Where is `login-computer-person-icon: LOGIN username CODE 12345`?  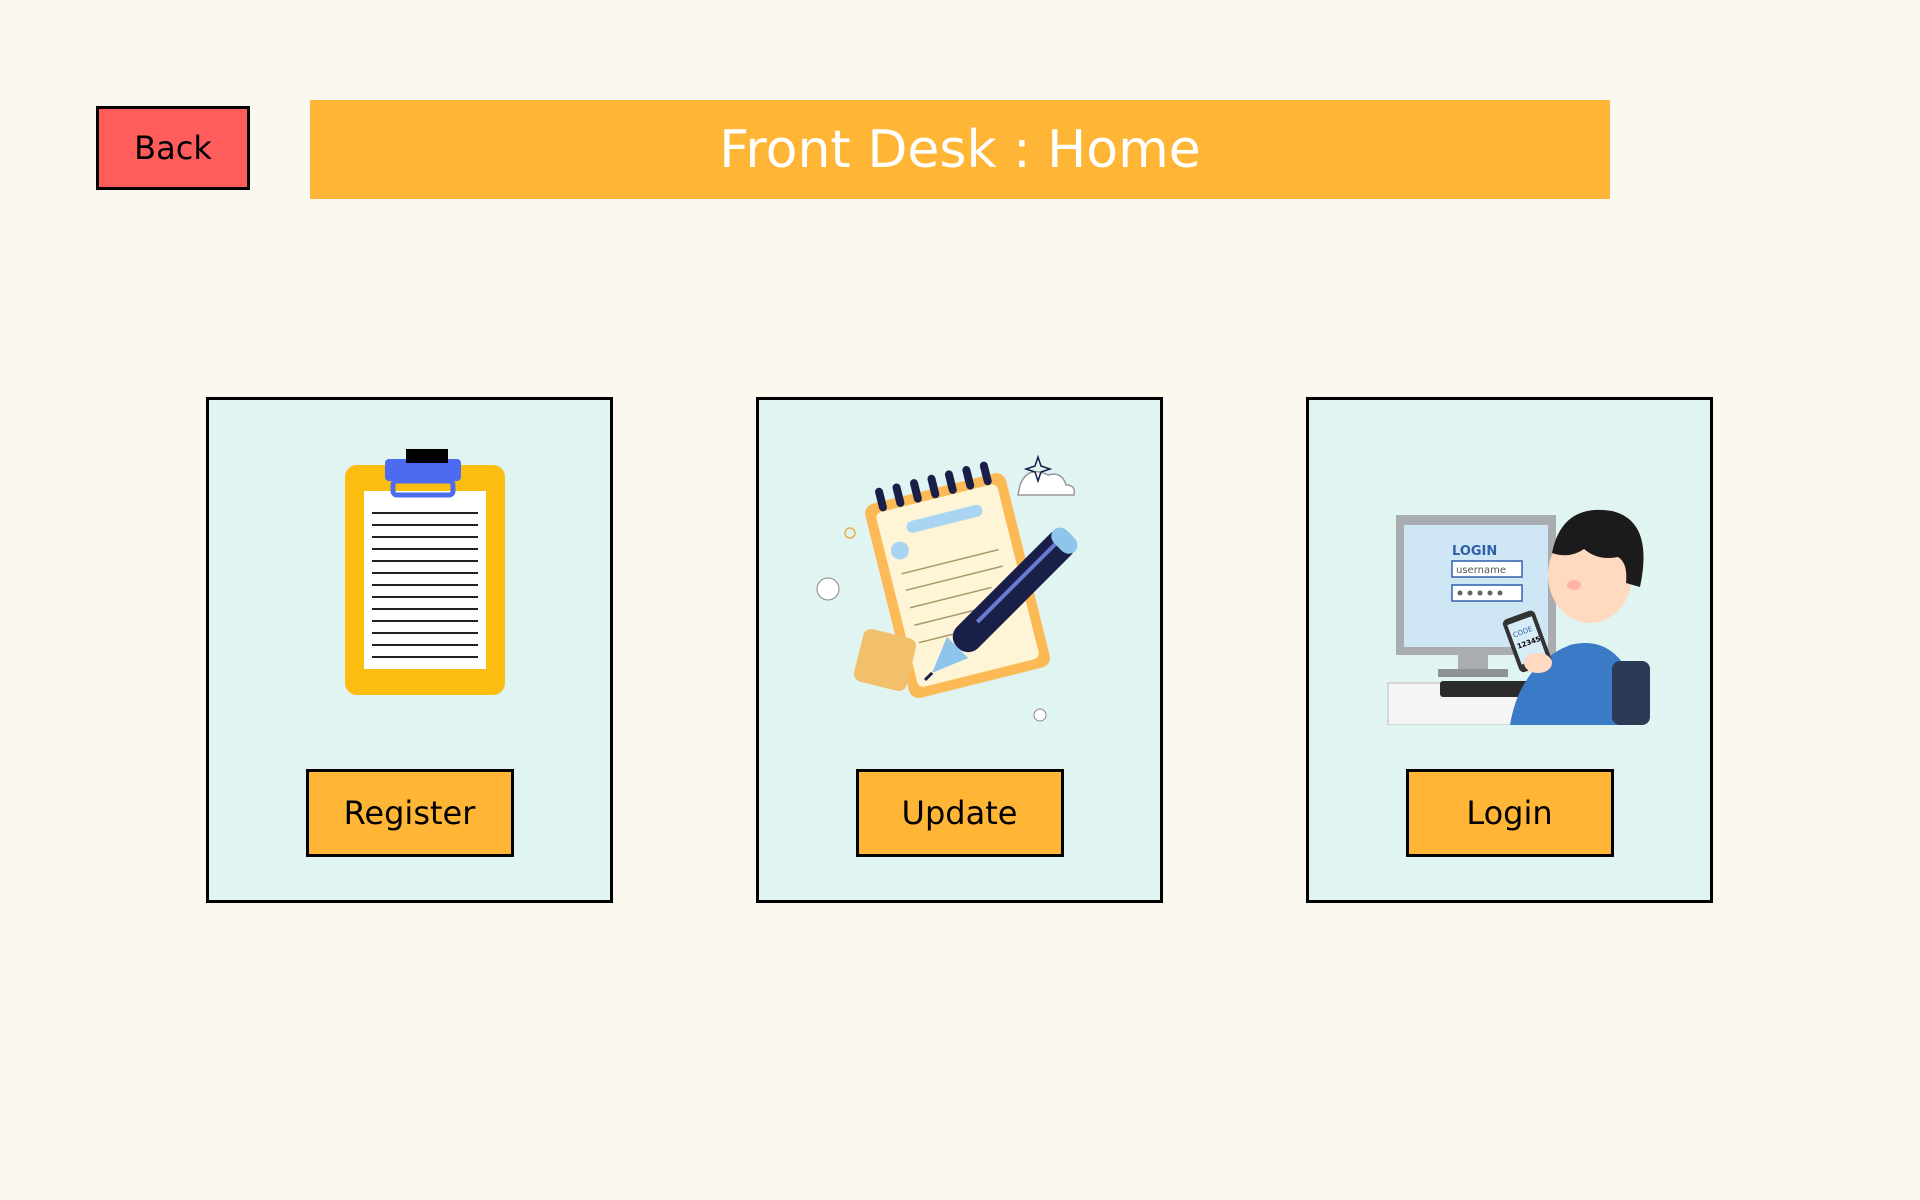
login-computer-person-icon: LOGIN username CODE 12345 is located at coordinates (1518, 617).